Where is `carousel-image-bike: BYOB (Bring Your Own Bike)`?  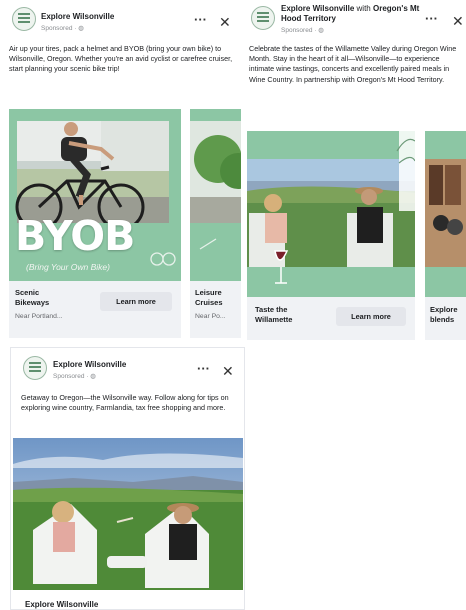 carousel-image-bike: BYOB (Bring Your Own Bike) is located at coordinates (95, 195).